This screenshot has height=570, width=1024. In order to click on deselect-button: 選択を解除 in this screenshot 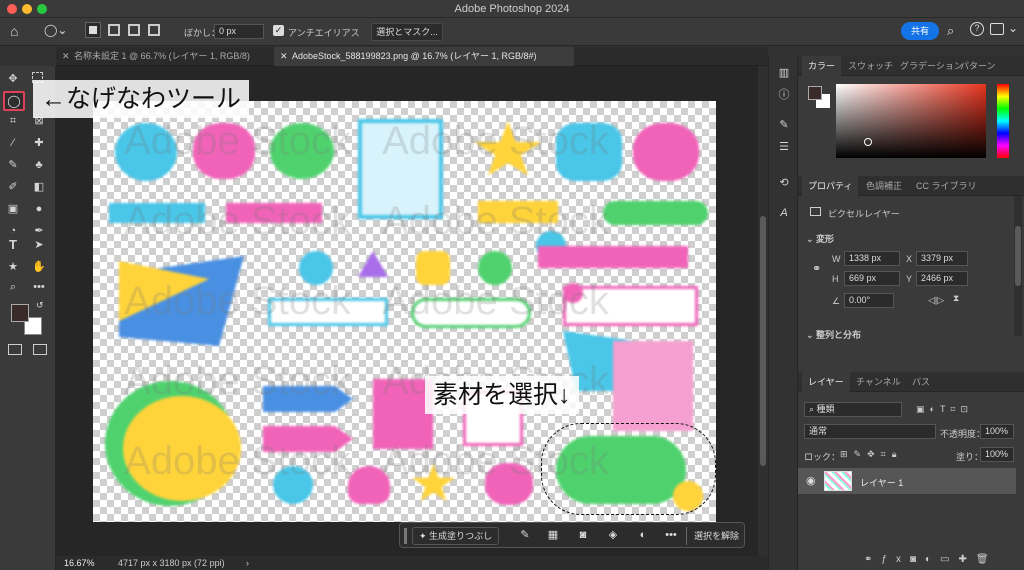, I will do `click(716, 535)`.